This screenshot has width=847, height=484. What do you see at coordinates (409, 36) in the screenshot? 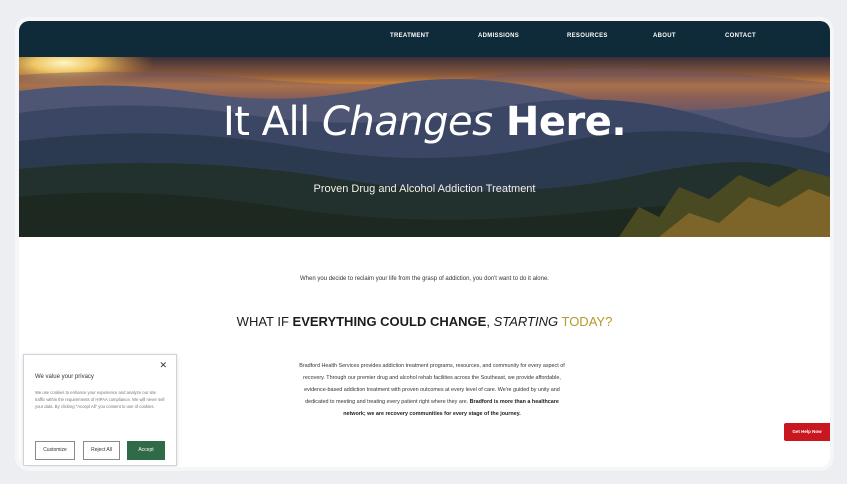
I see `nav-item-treatment: TREATMENT` at bounding box center [409, 36].